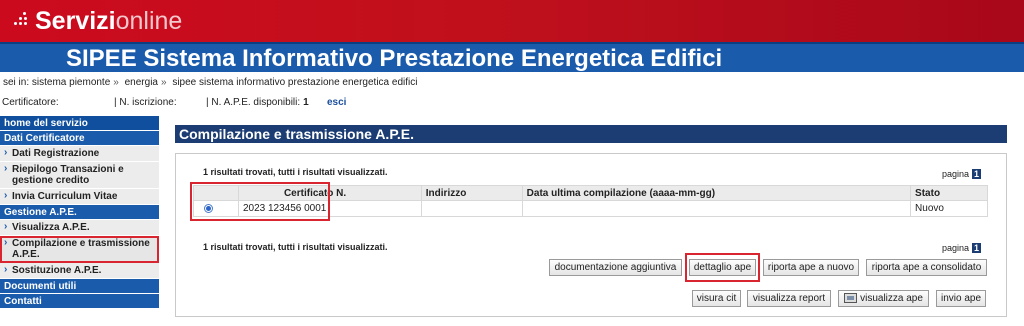 Image resolution: width=1024 pixels, height=326 pixels. What do you see at coordinates (716, 298) in the screenshot?
I see `visura-cit-button: visura cit` at bounding box center [716, 298].